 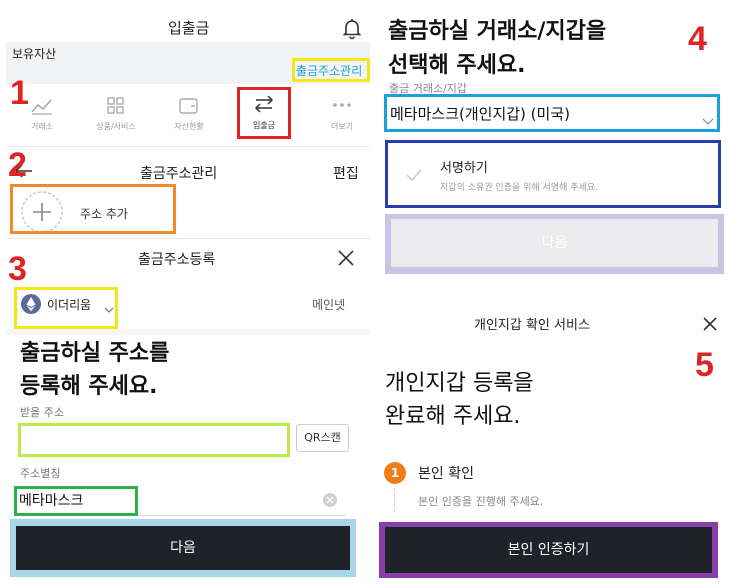 I want to click on grid-icon, so click(x=116, y=106).